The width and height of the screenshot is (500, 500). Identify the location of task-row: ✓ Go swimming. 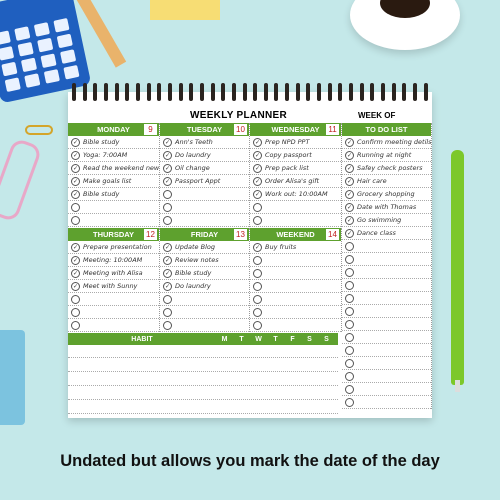
(386, 220).